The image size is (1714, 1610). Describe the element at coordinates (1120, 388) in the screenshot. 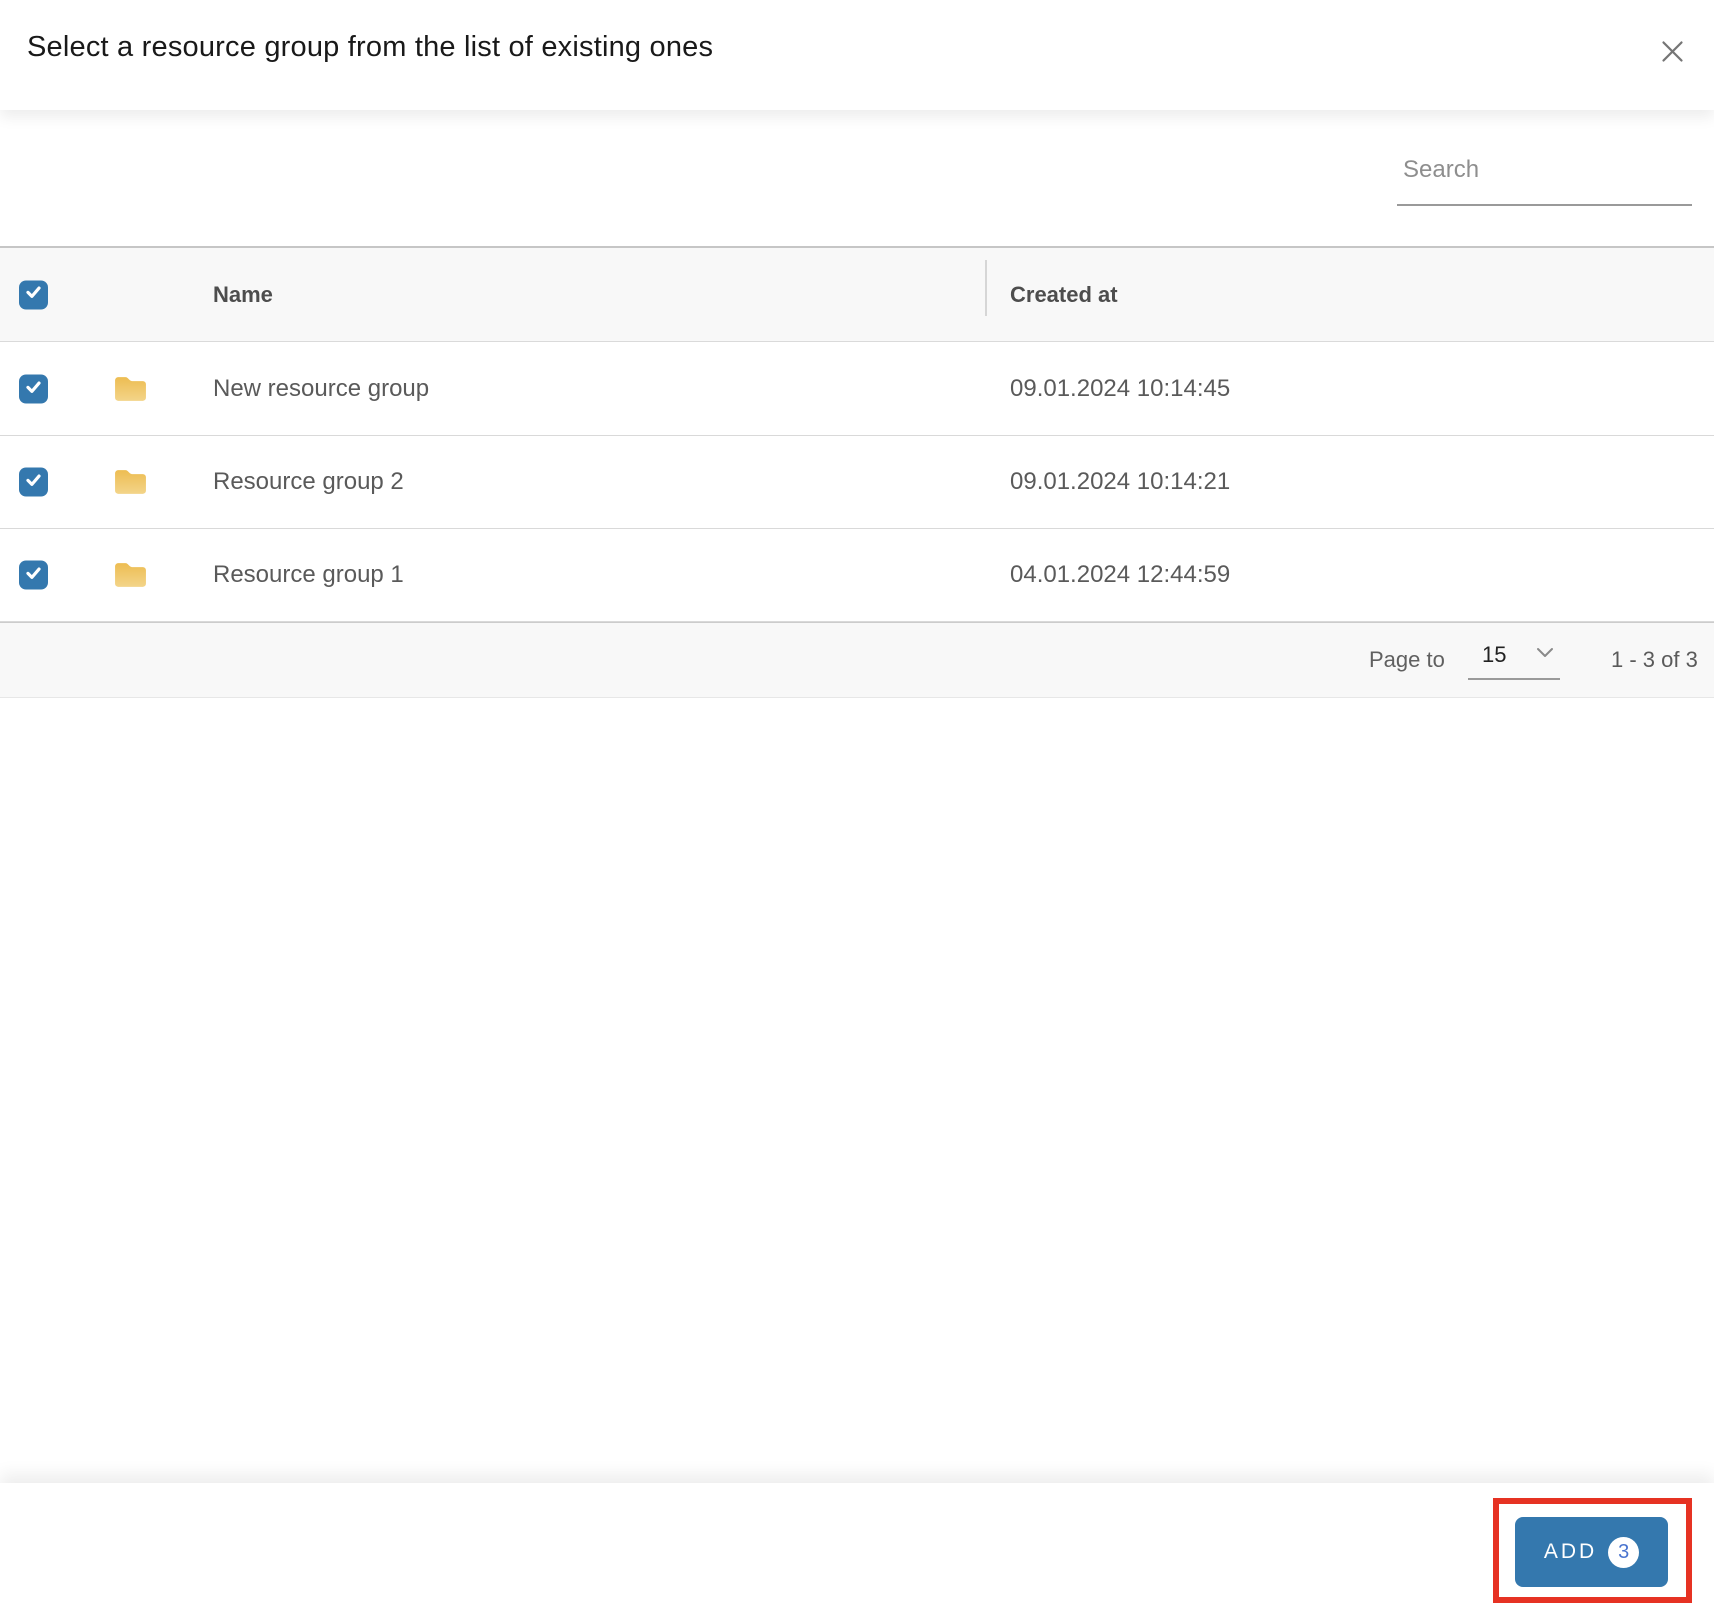

I see `resource-group-created-at: 09.01.2024 10:14:45` at that location.